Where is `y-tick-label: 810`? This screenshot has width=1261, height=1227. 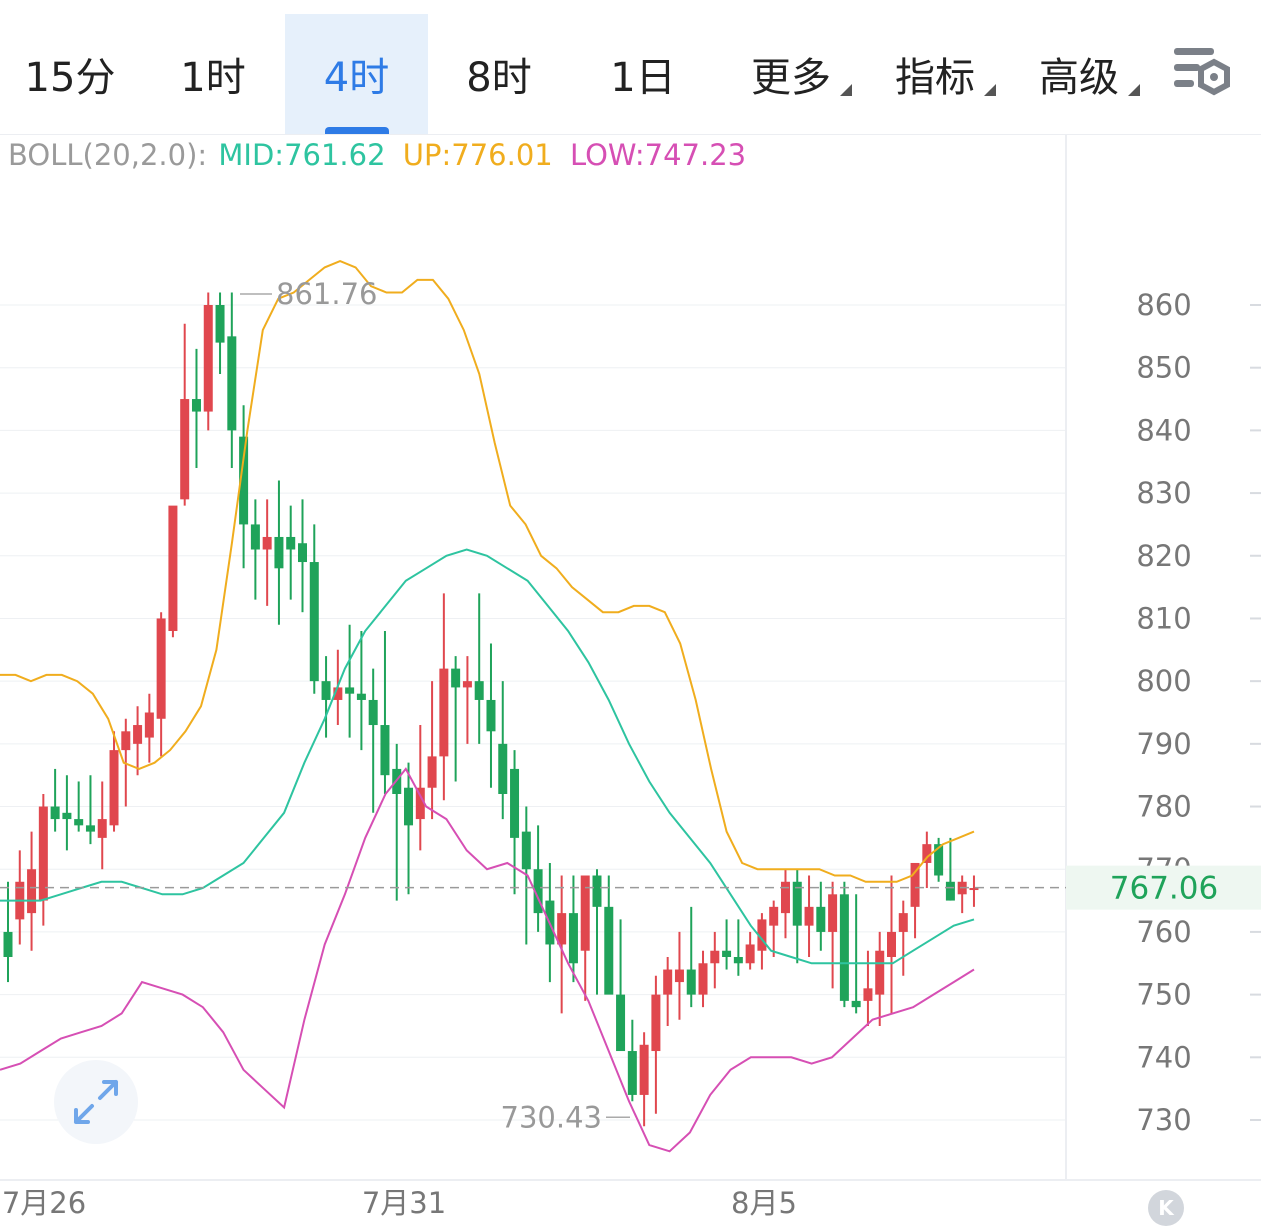
y-tick-label: 810 is located at coordinates (1163, 618).